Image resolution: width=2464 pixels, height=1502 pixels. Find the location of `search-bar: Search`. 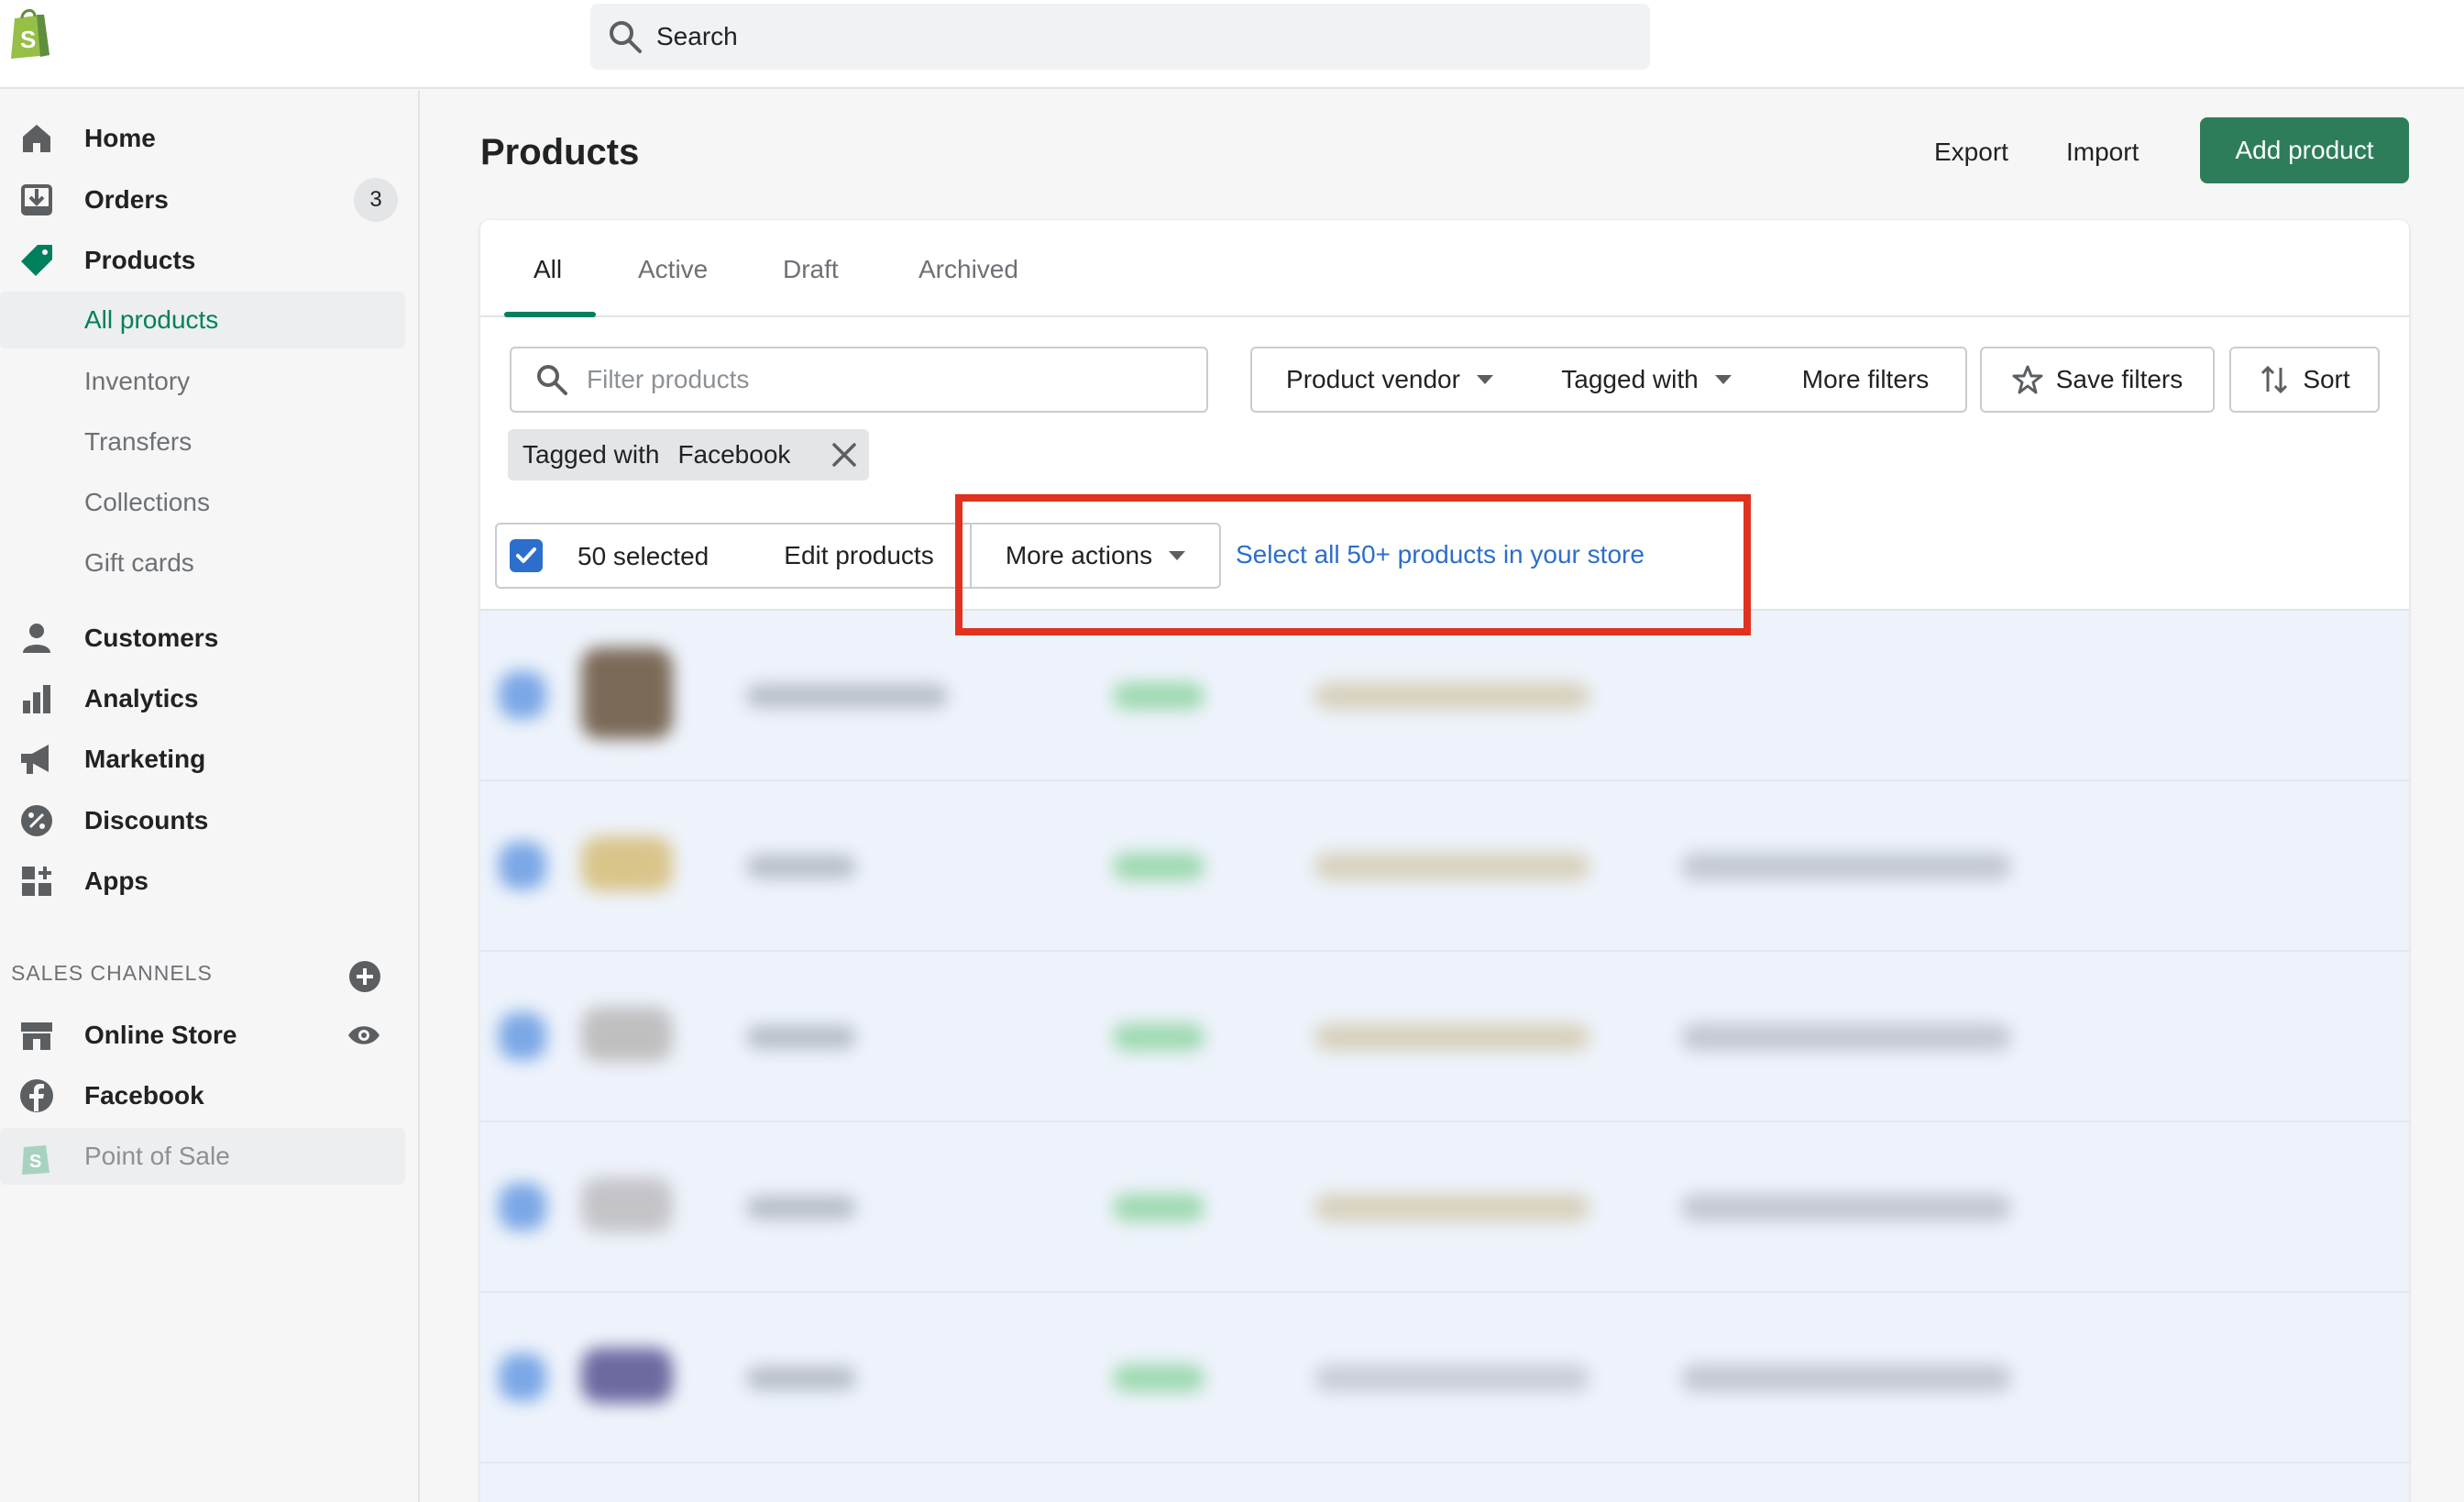

search-bar: Search is located at coordinates (1120, 37).